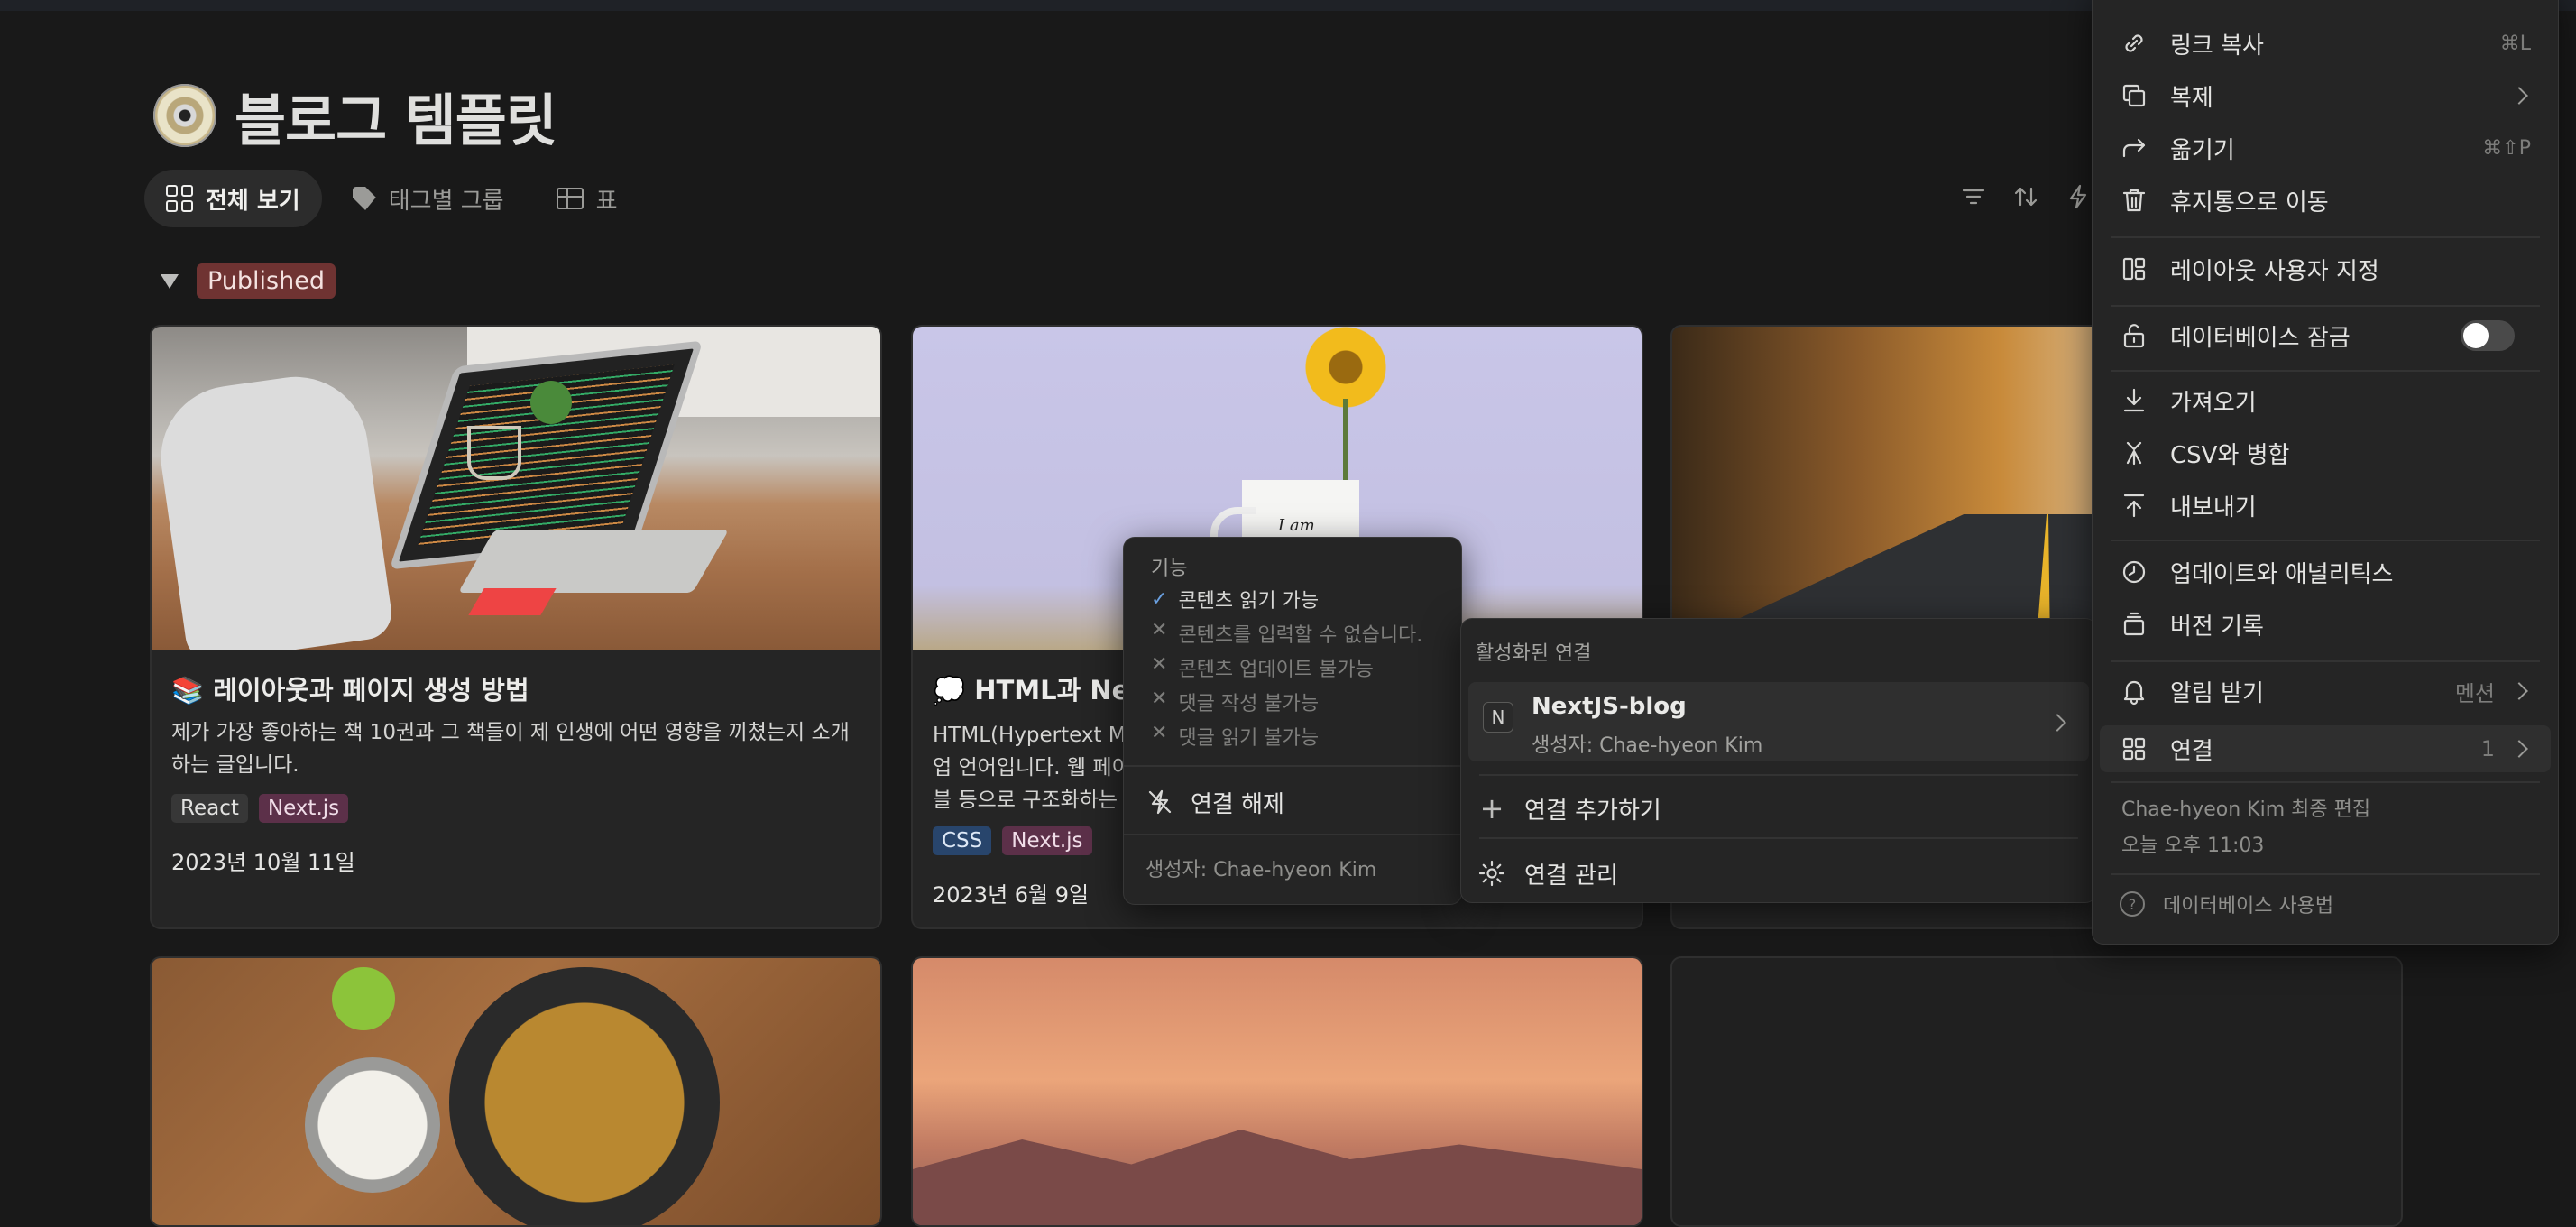 Image resolution: width=2576 pixels, height=1227 pixels. I want to click on lock-icon, so click(2134, 336).